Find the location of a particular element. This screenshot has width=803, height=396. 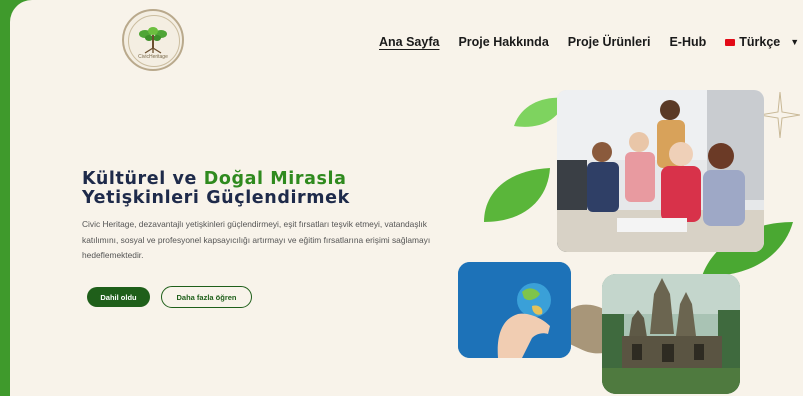

nav-proje-urunleri: Proje Ürünleri is located at coordinates (609, 42).